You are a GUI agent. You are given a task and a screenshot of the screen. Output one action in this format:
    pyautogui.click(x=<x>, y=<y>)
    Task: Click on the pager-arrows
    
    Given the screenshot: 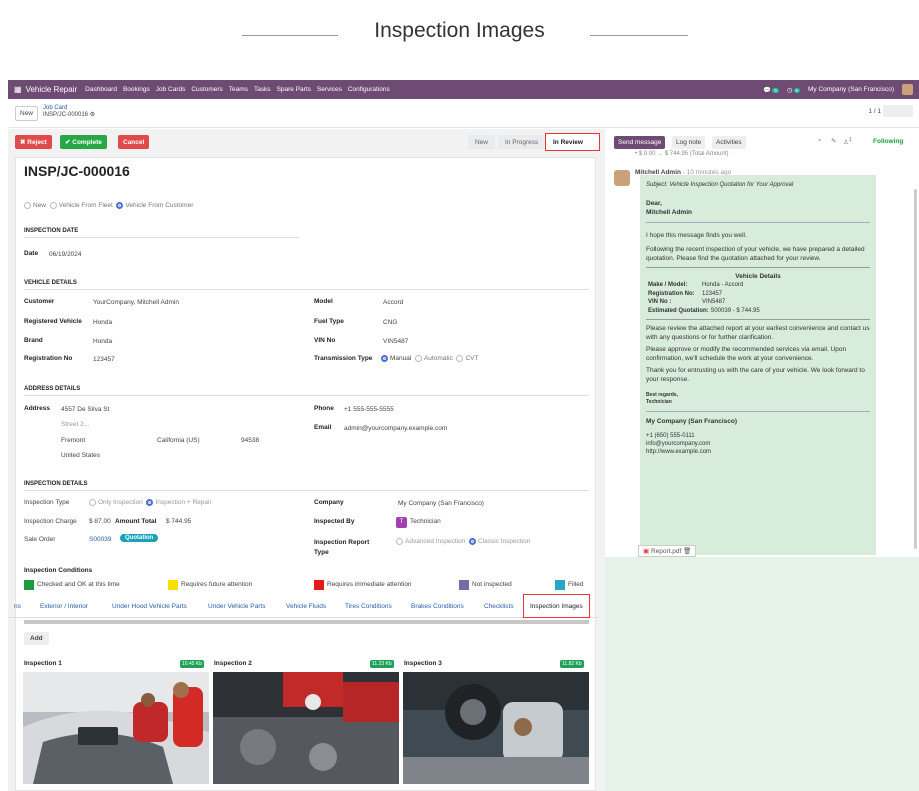 What is the action you would take?
    pyautogui.click(x=898, y=111)
    